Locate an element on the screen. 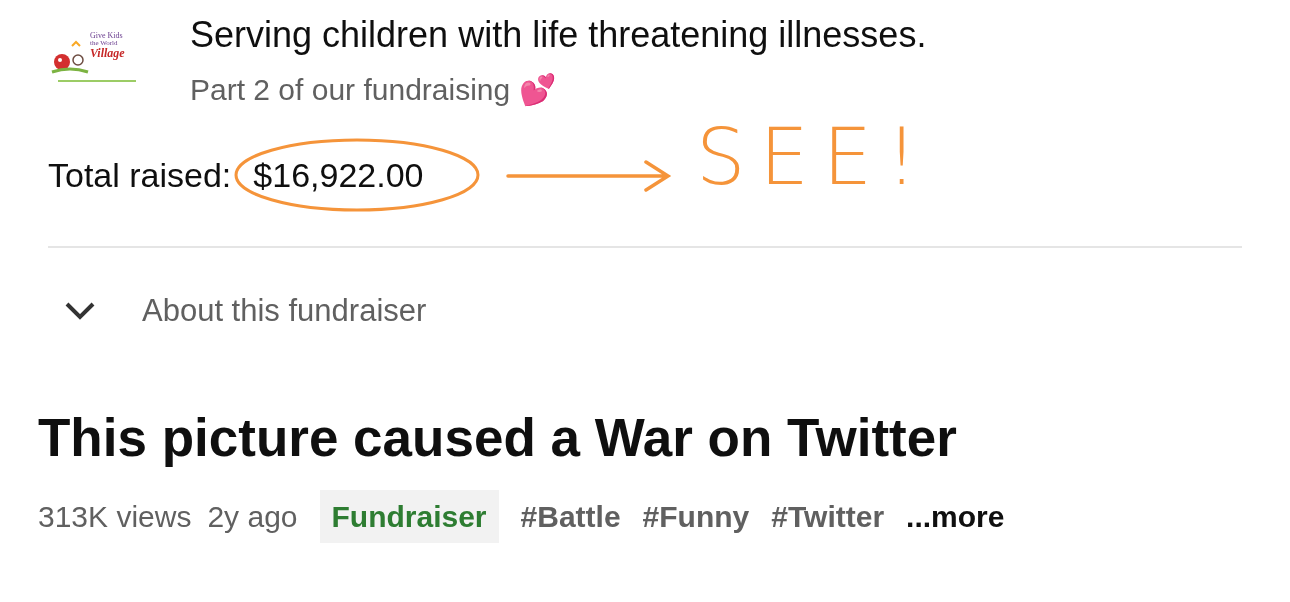 Image resolution: width=1290 pixels, height=602 pixels. logo-text: Village is located at coordinates (107, 53).